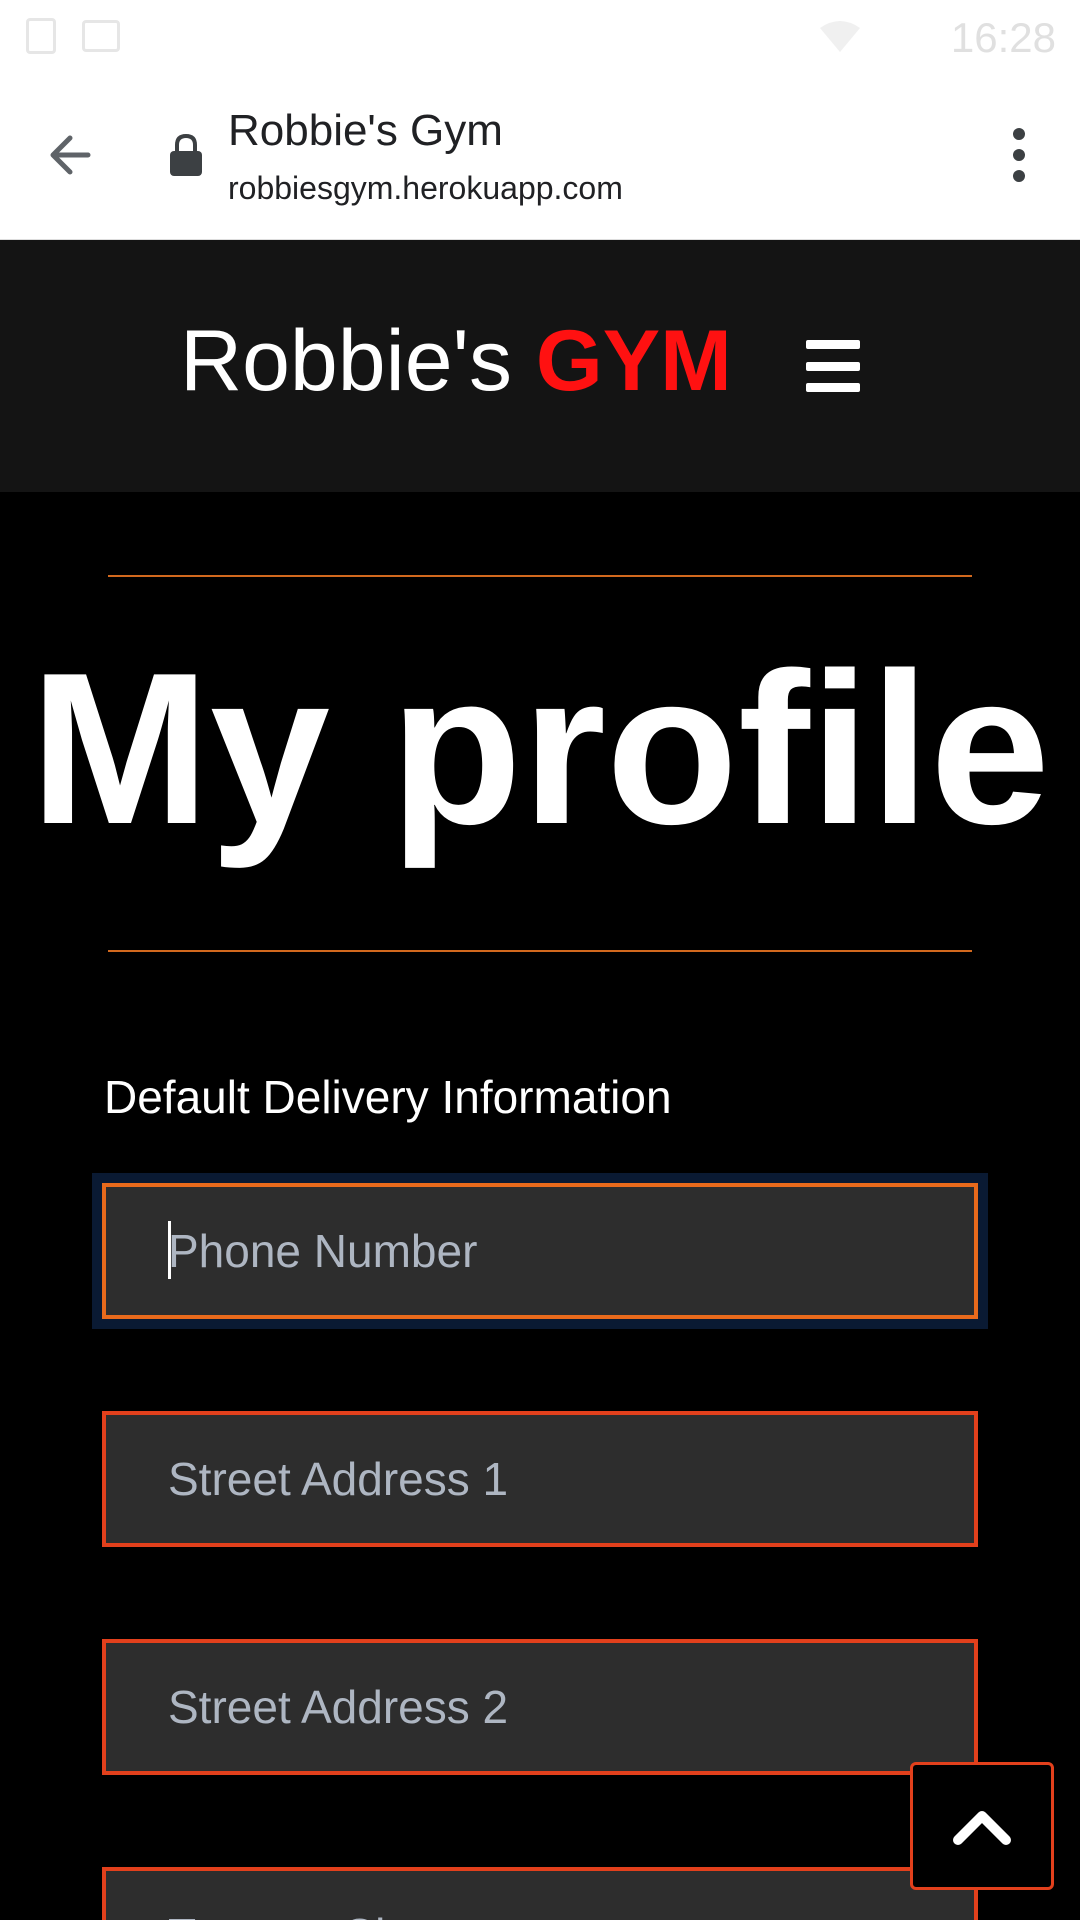  Describe the element at coordinates (540, 157) in the screenshot. I see `browser-toolbar: Robbie's Gym robbiesgym.herokuapp.com` at that location.